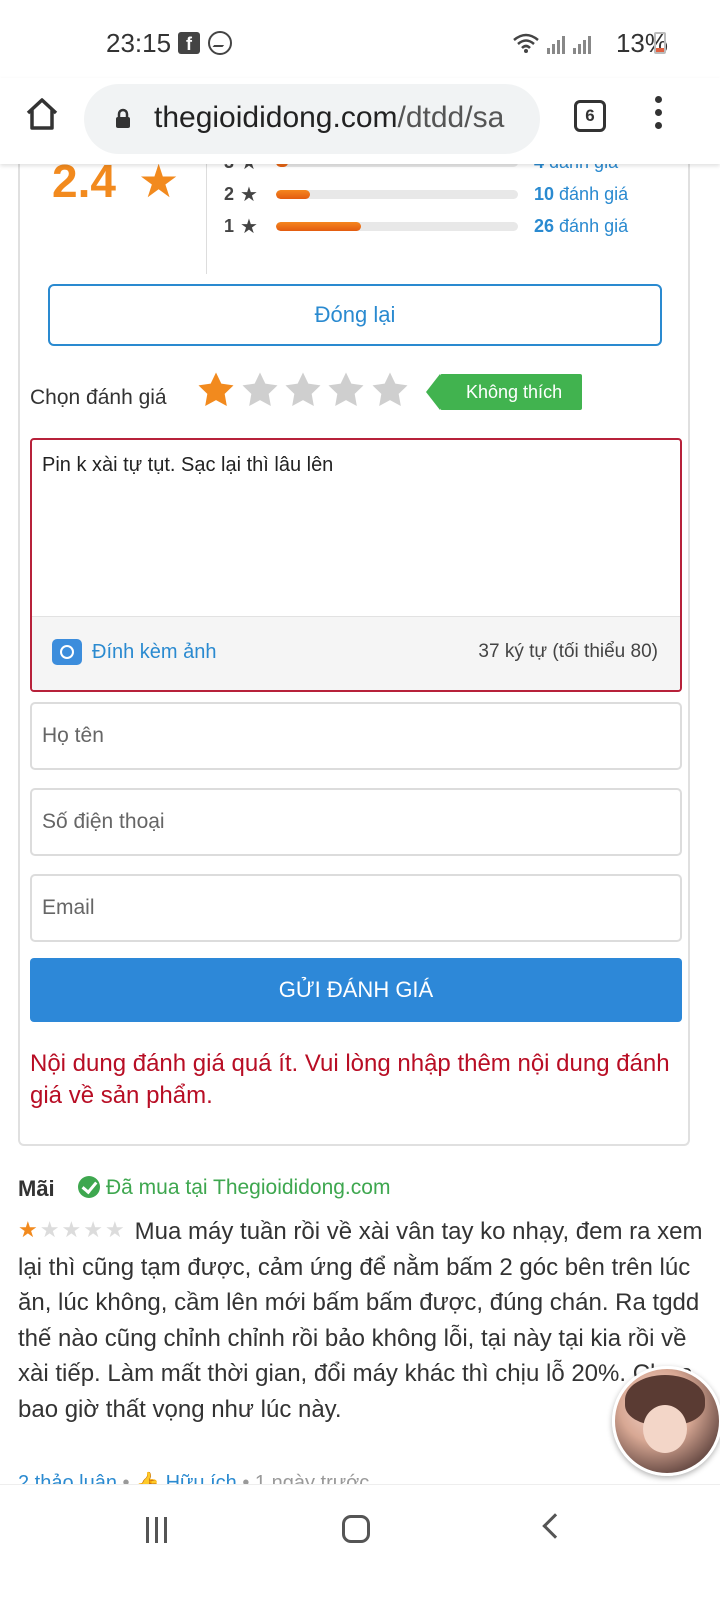 The image size is (720, 1600). I want to click on battery-icon, so click(660, 43).